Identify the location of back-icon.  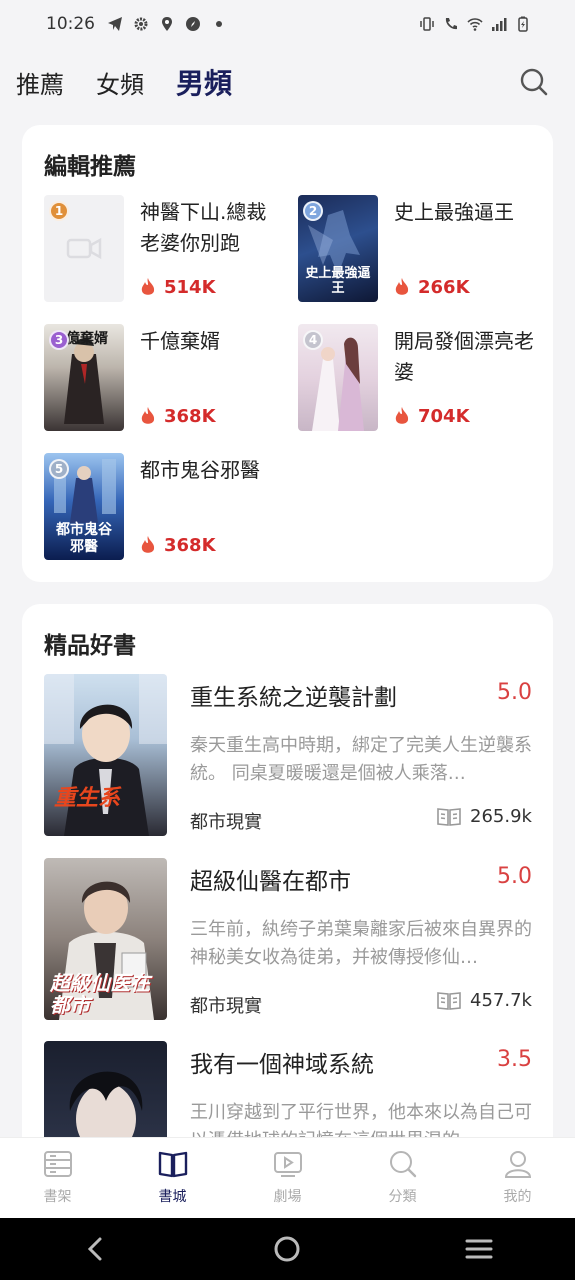
(96, 1249).